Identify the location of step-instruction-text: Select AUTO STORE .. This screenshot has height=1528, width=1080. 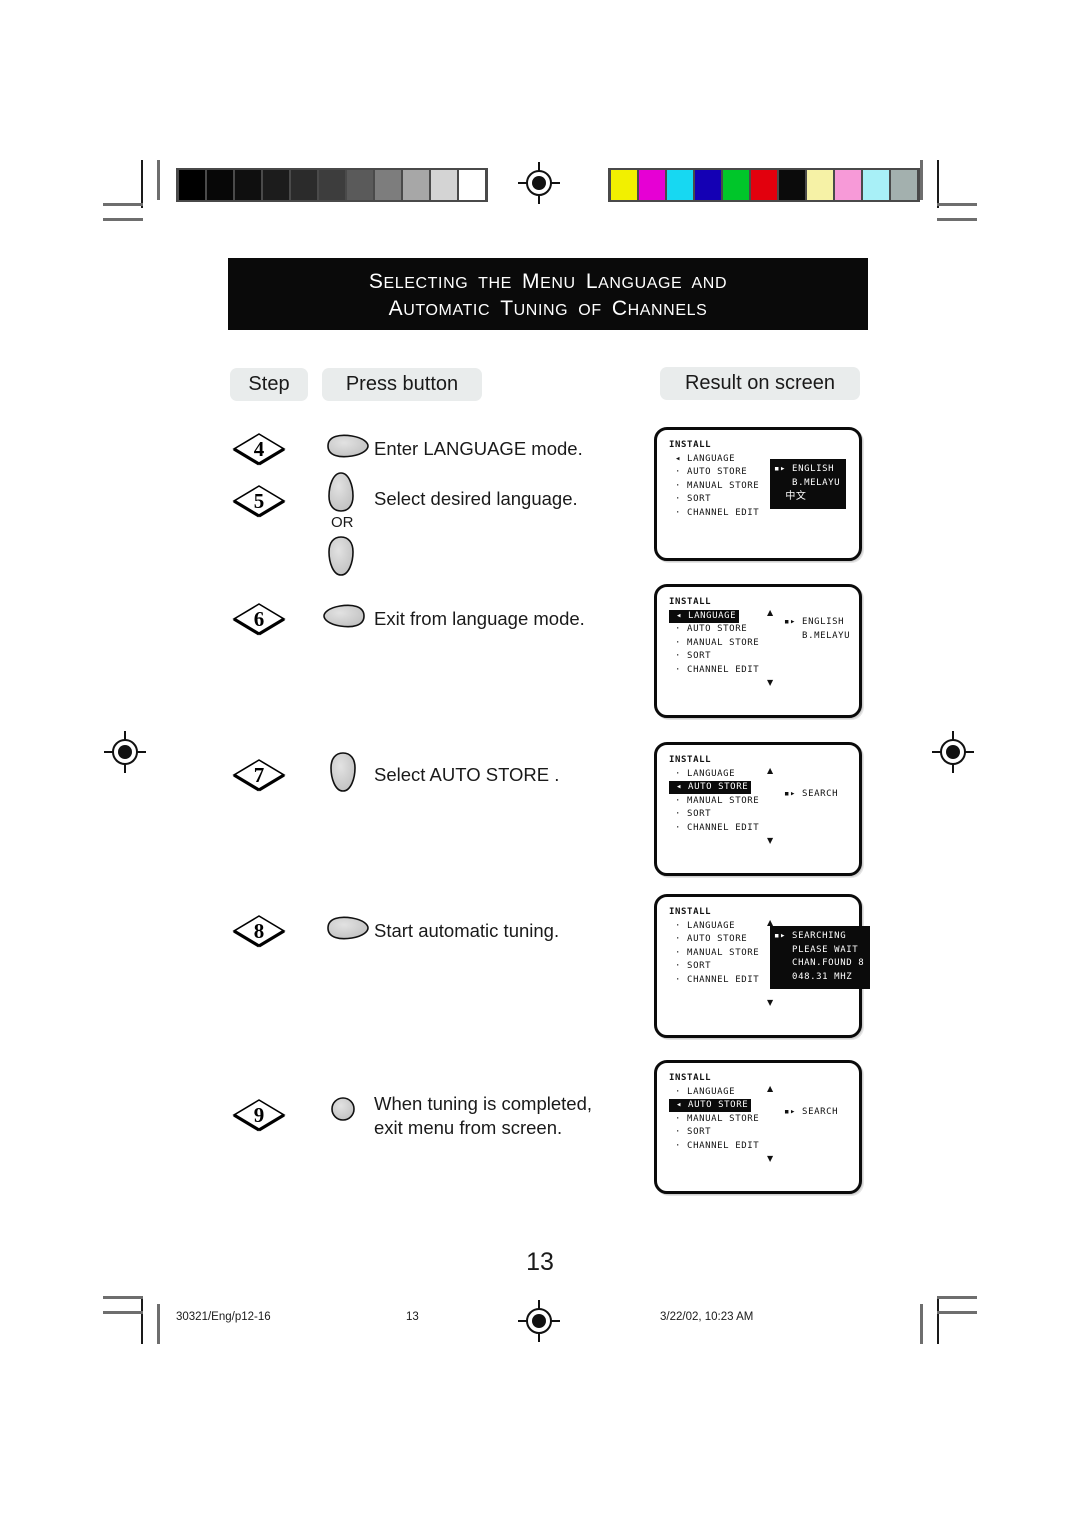
(467, 774).